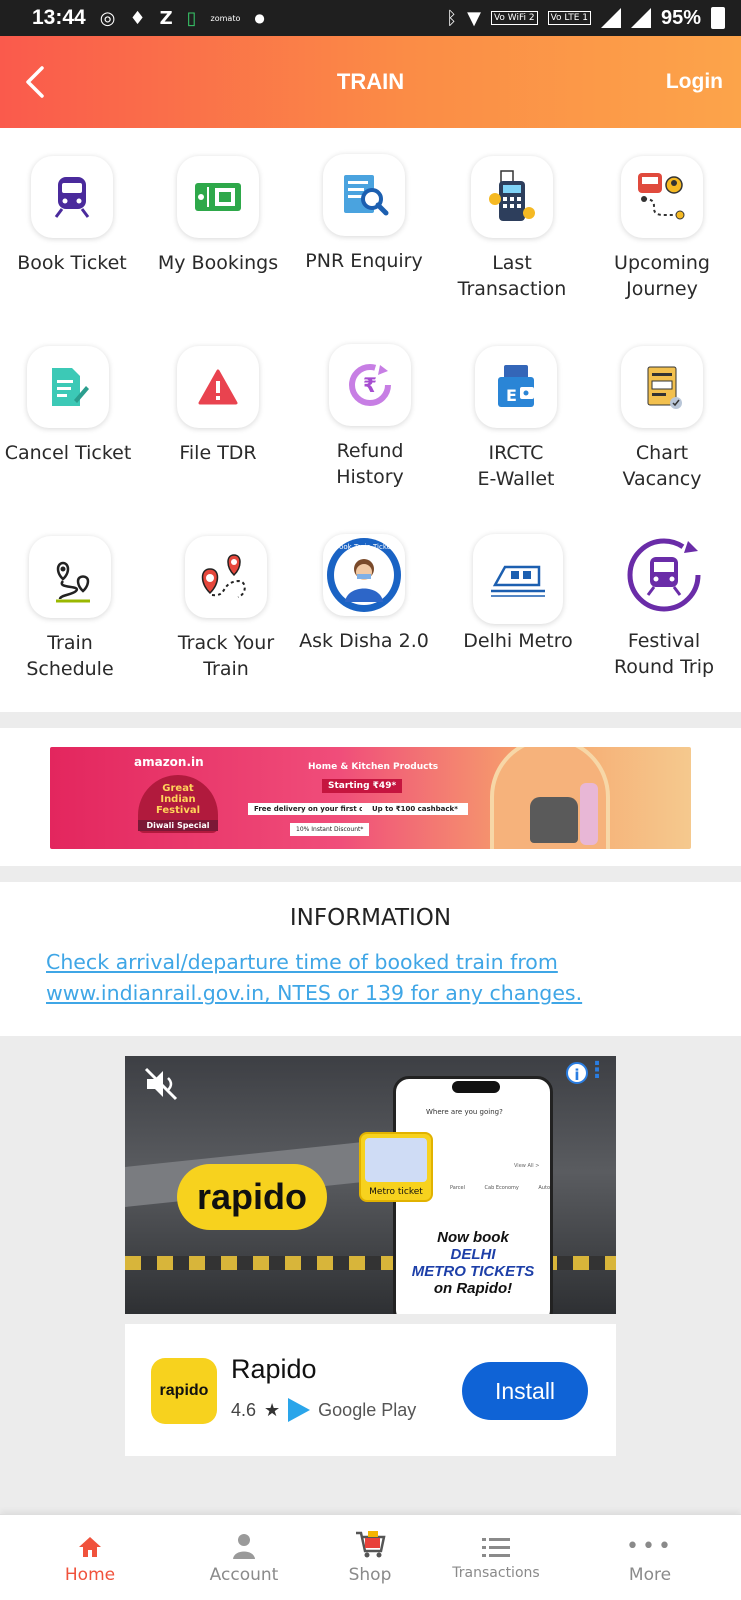 Image resolution: width=741 pixels, height=1600 pixels. Describe the element at coordinates (364, 641) in the screenshot. I see `tile-label: Ask Disha 2.0` at that location.